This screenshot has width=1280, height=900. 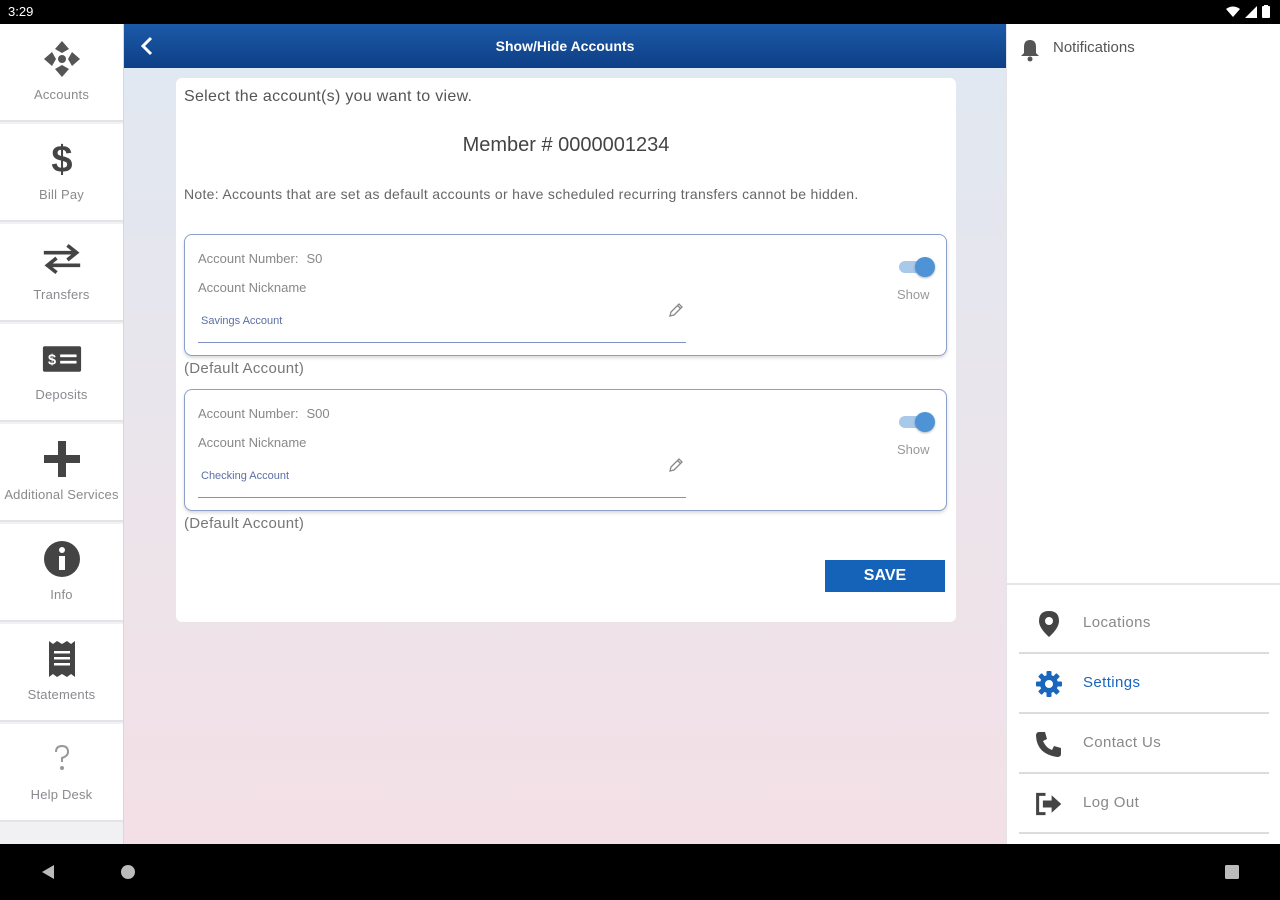 I want to click on sidebar-item-info: Info, so click(x=61, y=573).